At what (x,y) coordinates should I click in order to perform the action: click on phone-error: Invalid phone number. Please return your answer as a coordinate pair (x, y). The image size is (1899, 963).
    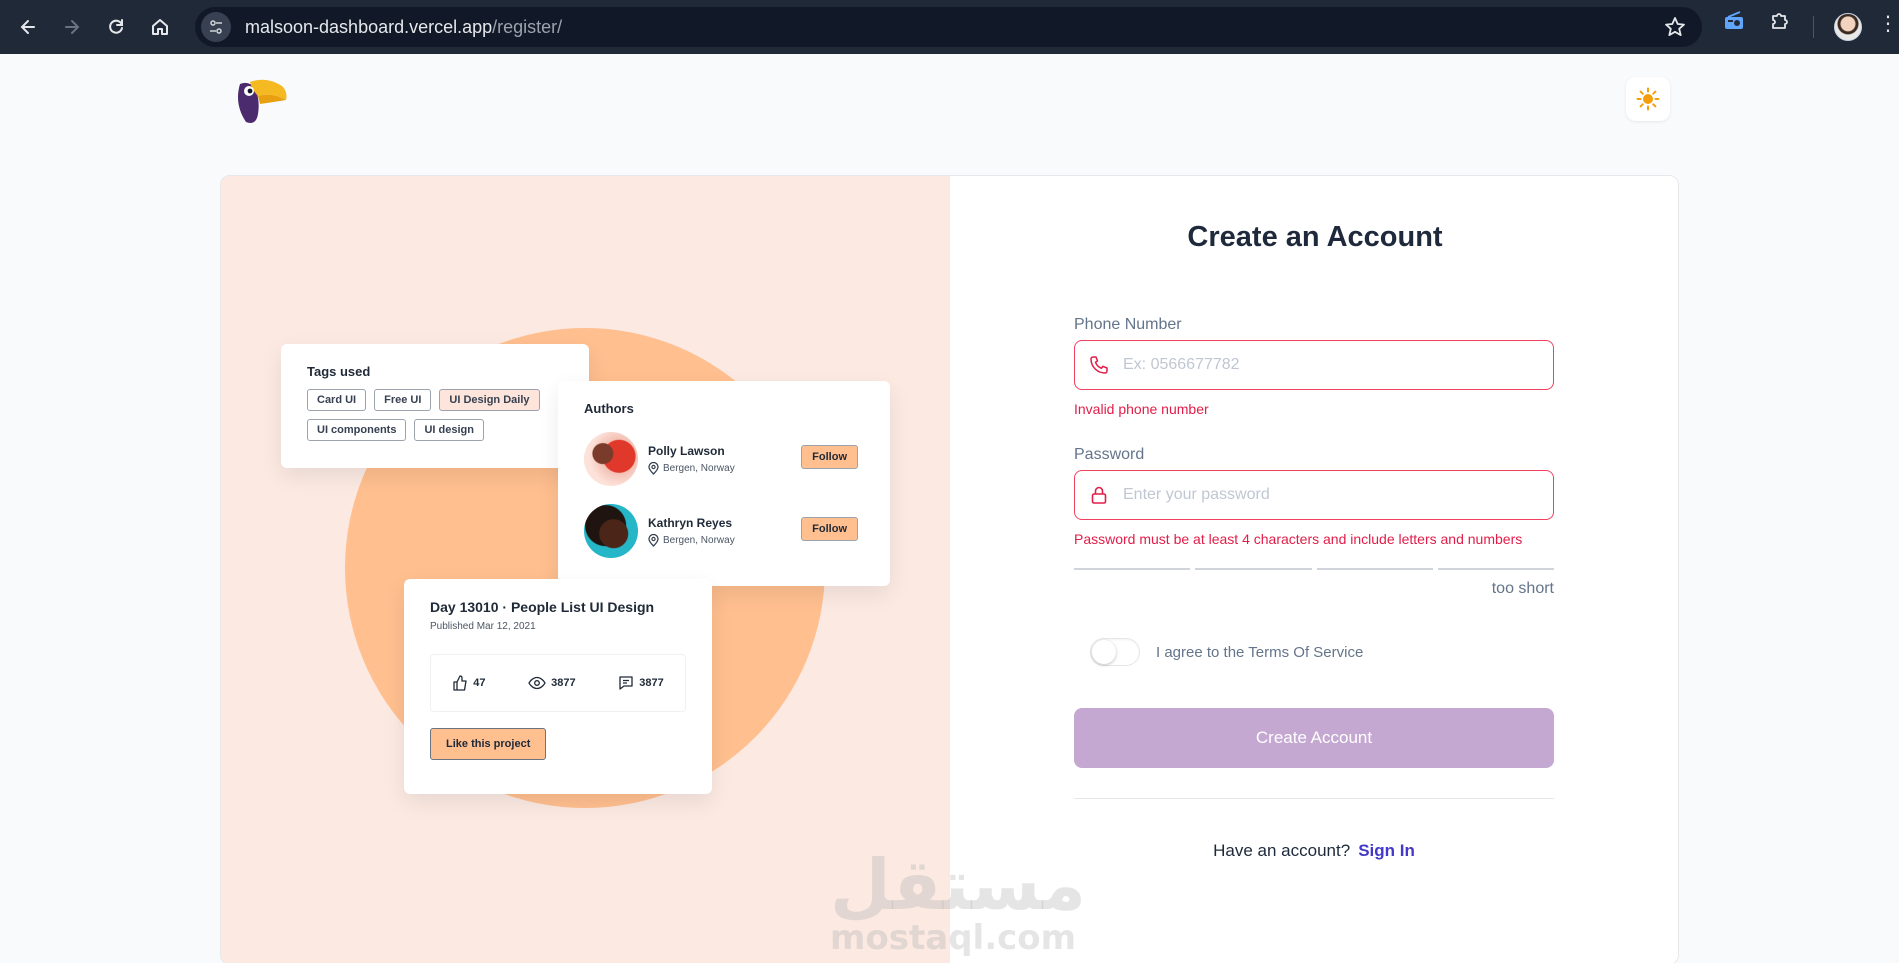
    Looking at the image, I should click on (1141, 409).